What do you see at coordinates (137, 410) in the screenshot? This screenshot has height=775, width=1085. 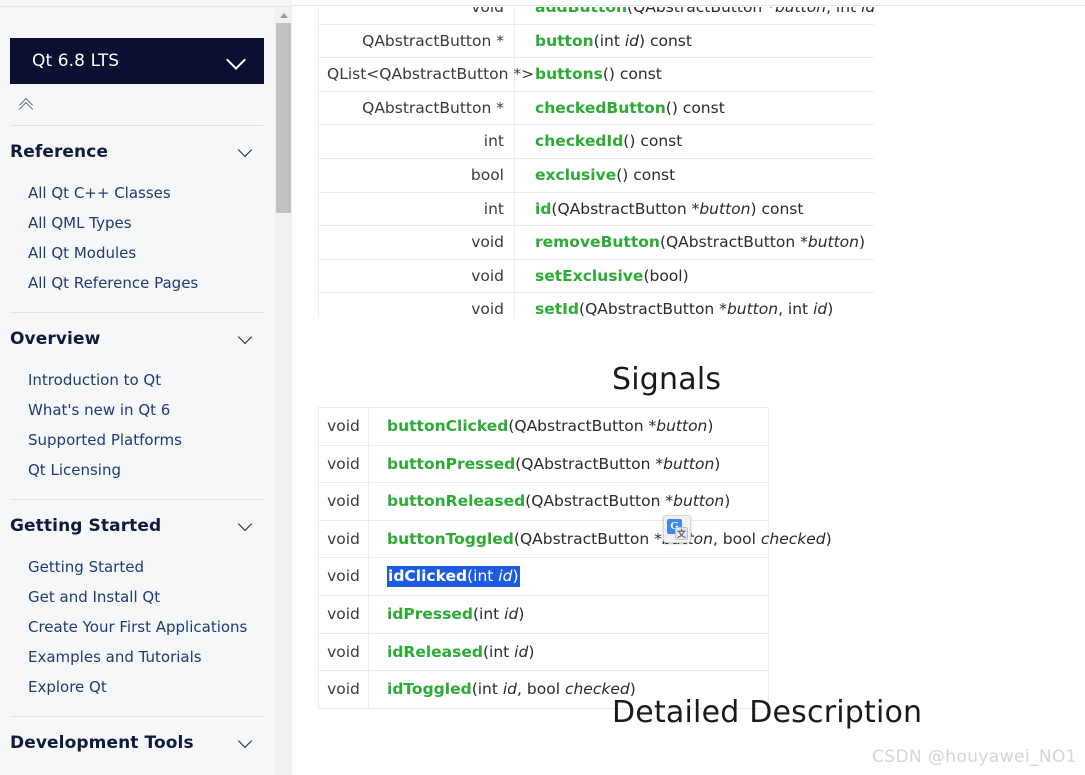 I see `sidebar-item-whats-new-in-qt-6: What's new in Qt 6` at bounding box center [137, 410].